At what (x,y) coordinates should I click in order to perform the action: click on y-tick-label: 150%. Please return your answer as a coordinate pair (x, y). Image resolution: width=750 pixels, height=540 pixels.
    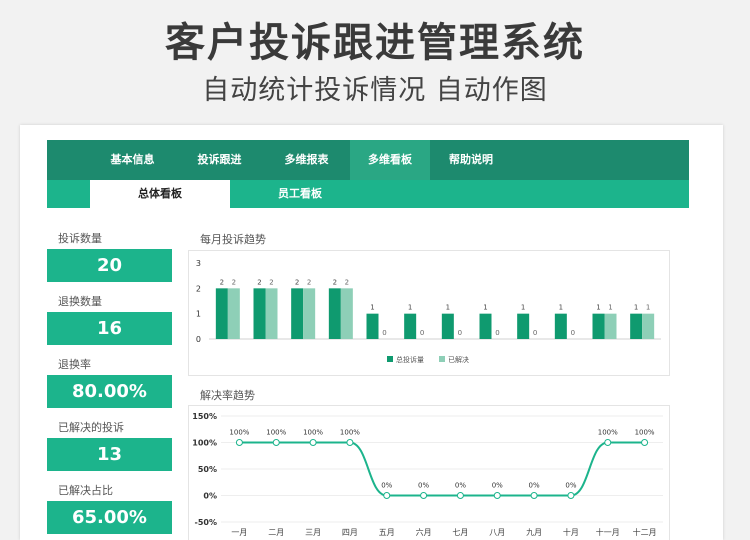
    Looking at the image, I should click on (204, 416).